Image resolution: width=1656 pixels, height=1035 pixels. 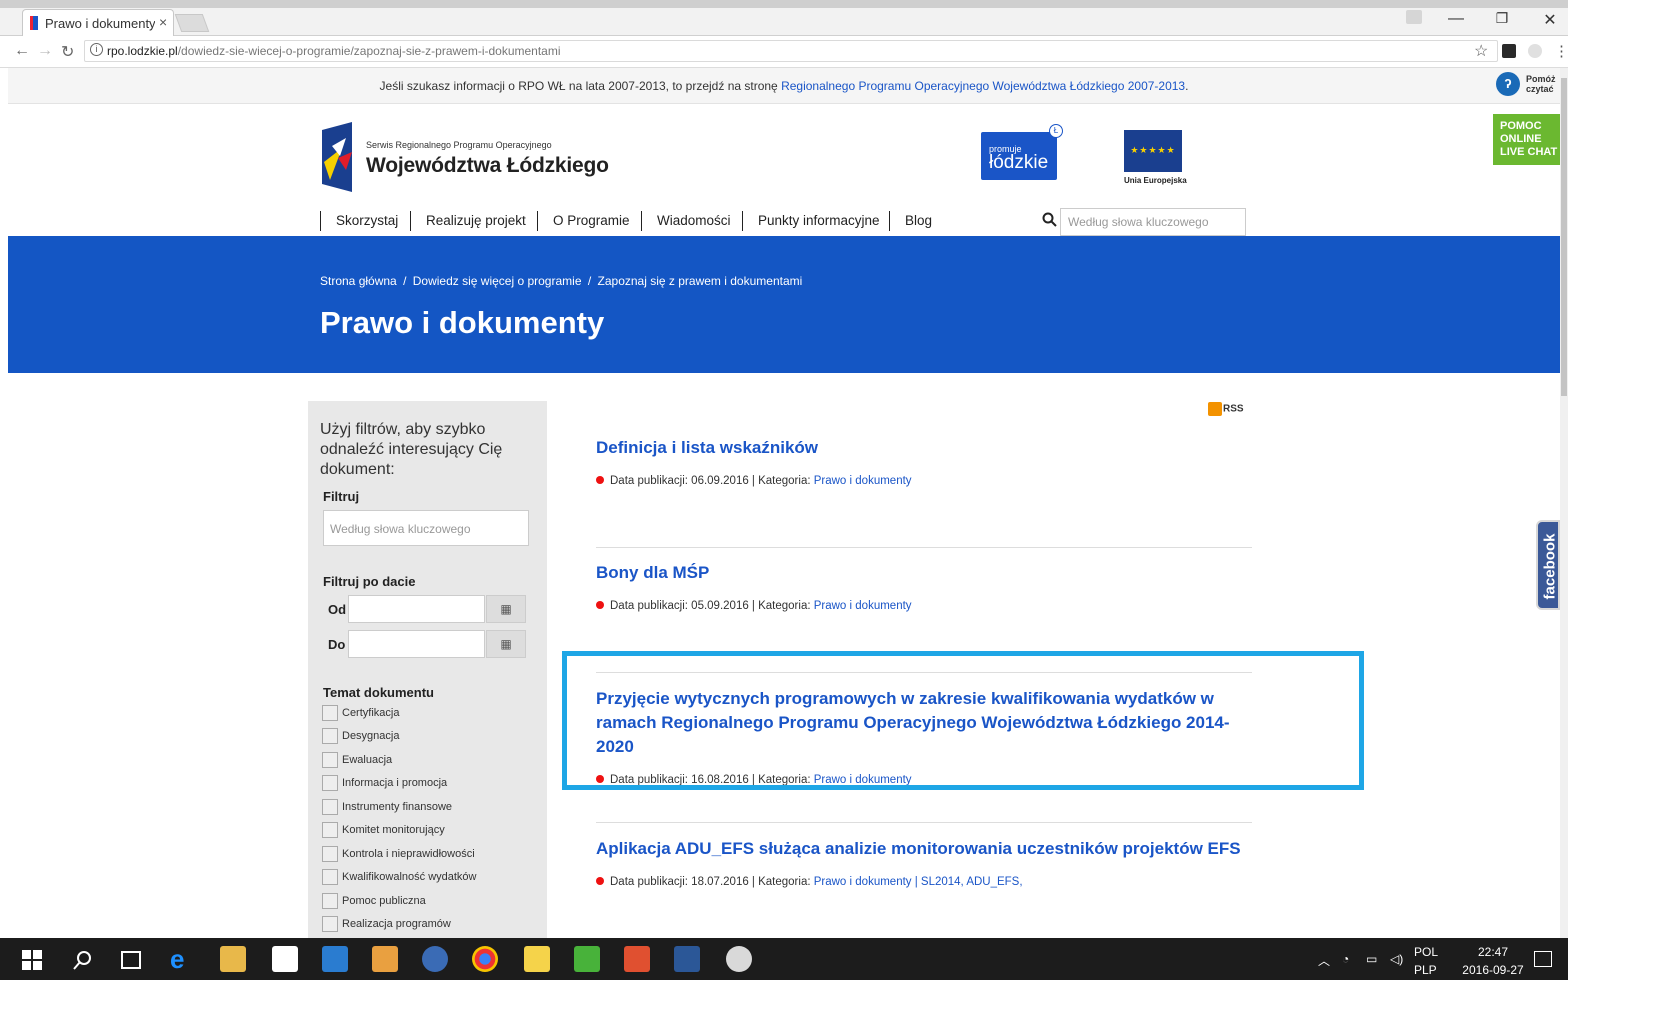 What do you see at coordinates (1564, 237) in the screenshot?
I see `scrollbar-thumb` at bounding box center [1564, 237].